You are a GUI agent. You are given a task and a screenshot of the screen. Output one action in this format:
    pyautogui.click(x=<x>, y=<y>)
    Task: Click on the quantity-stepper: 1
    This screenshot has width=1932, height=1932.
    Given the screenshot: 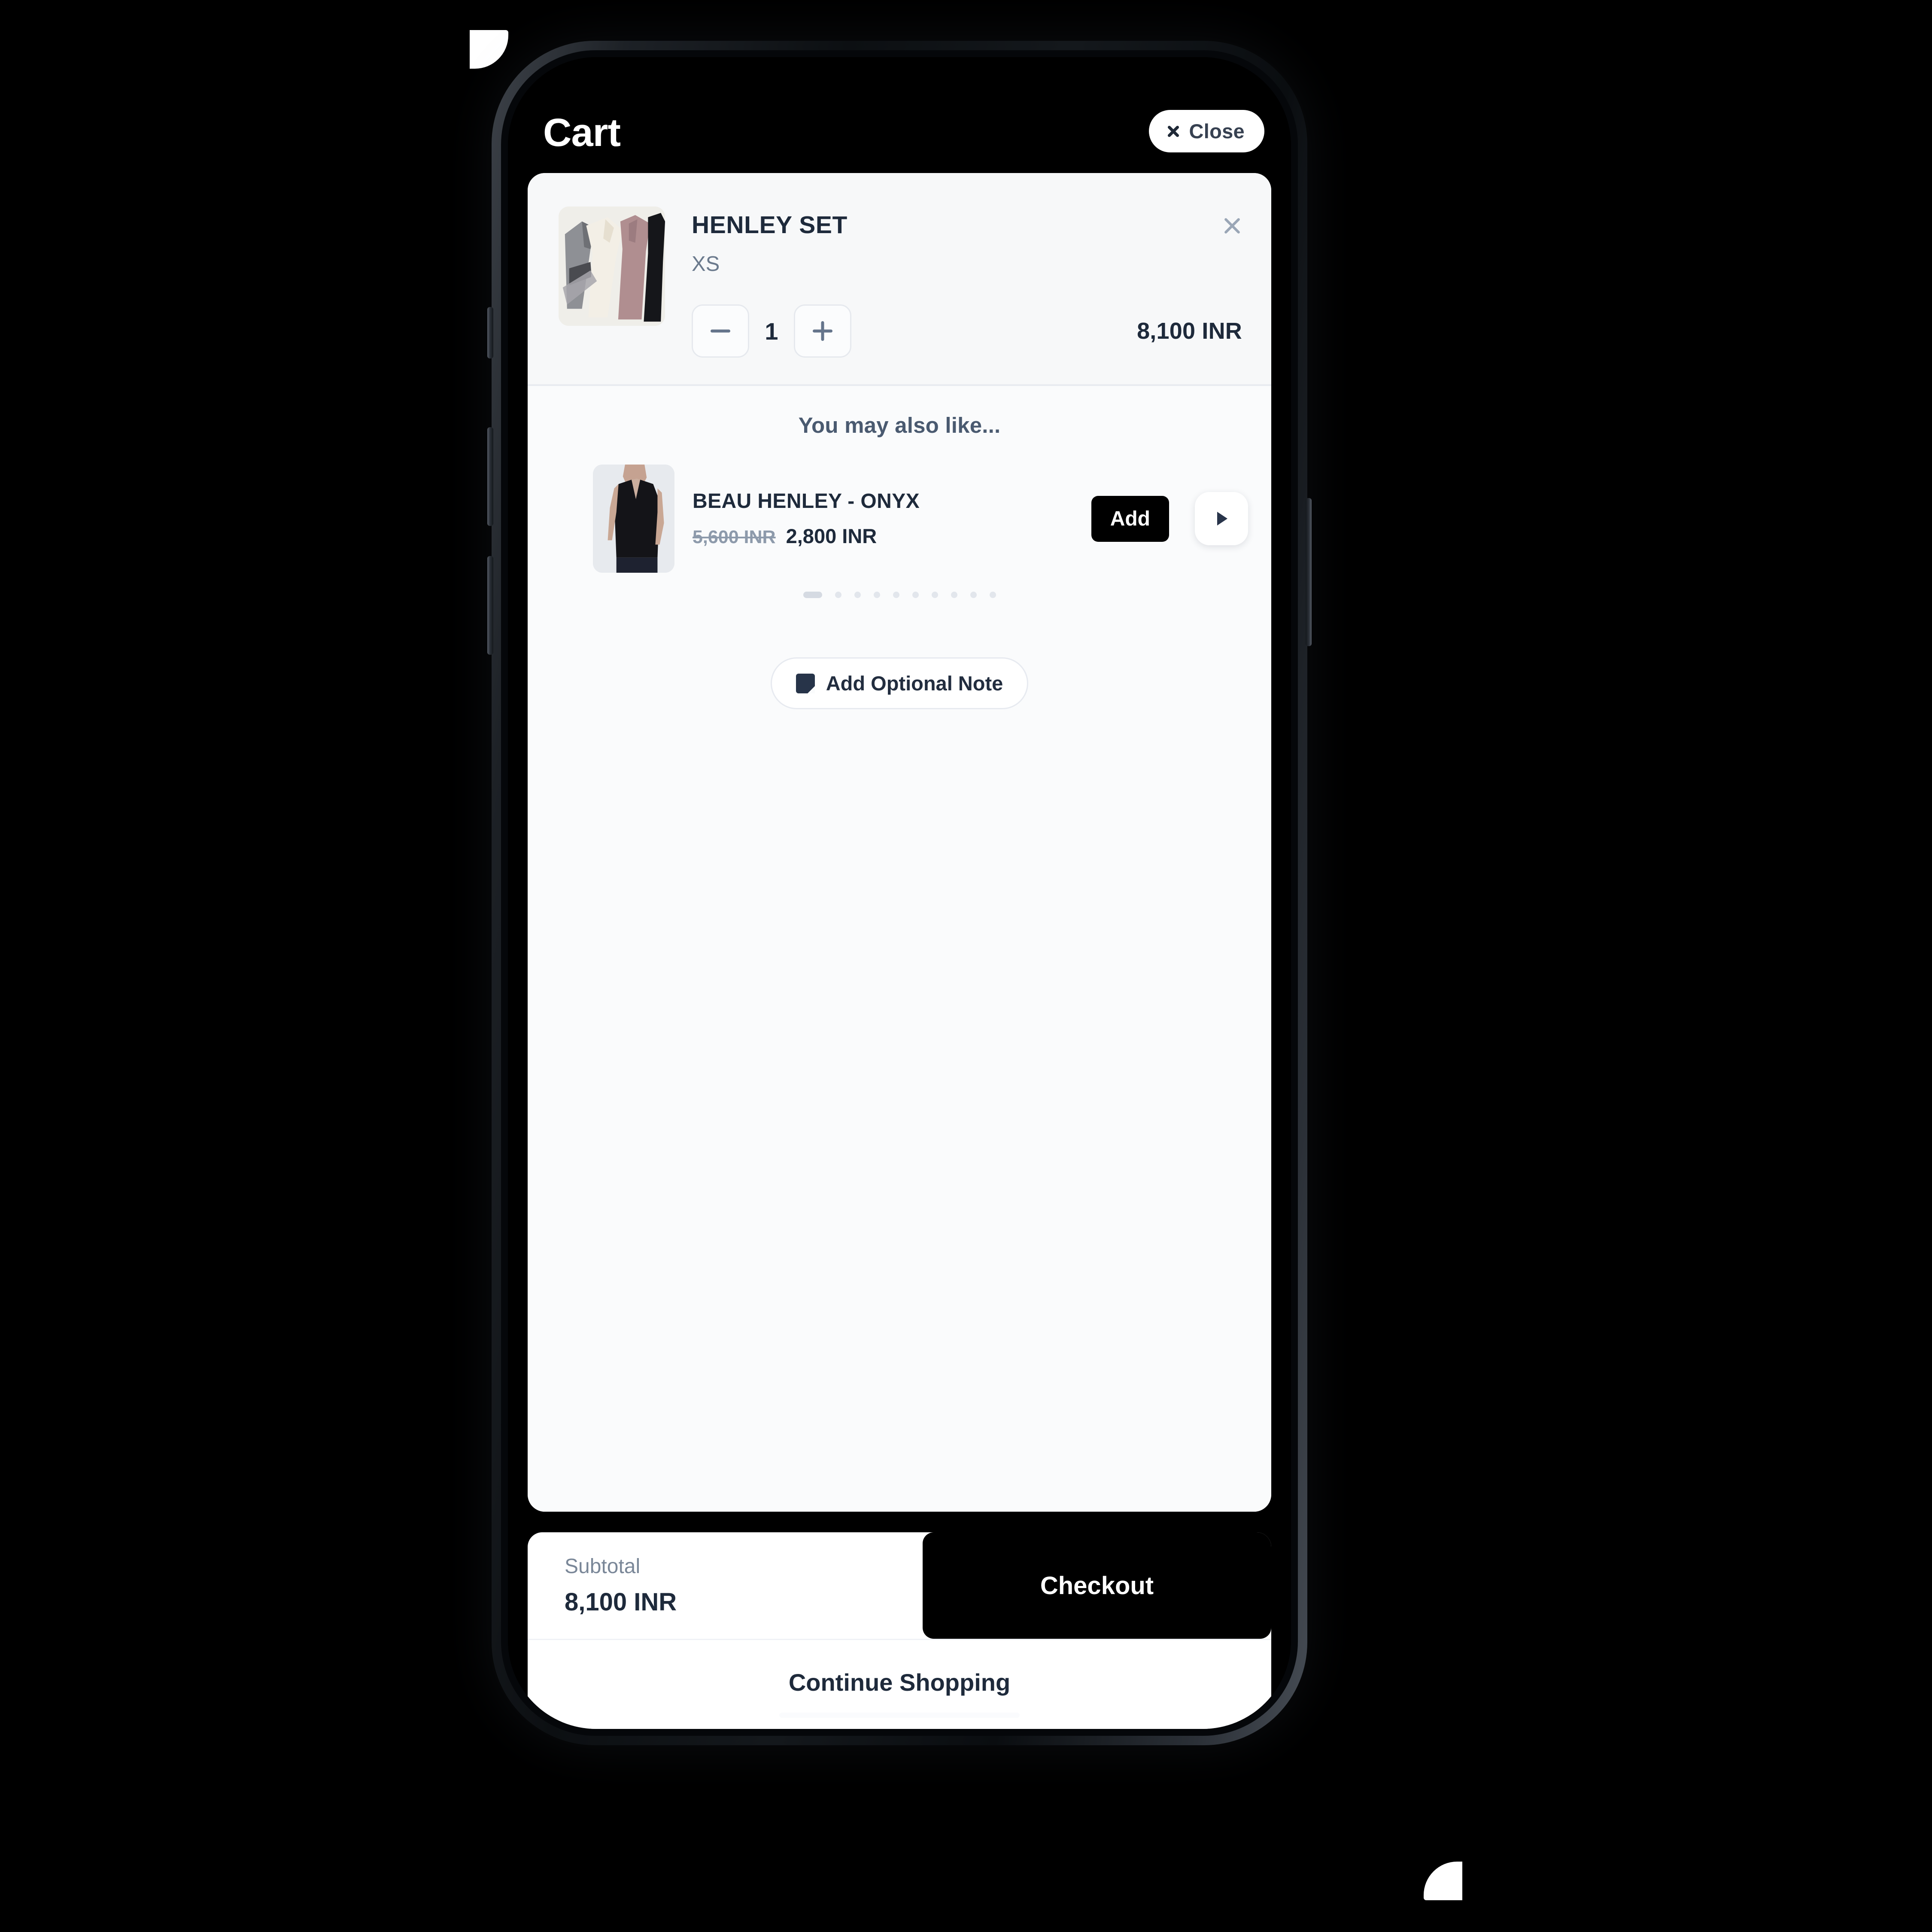 What is the action you would take?
    pyautogui.click(x=771, y=331)
    